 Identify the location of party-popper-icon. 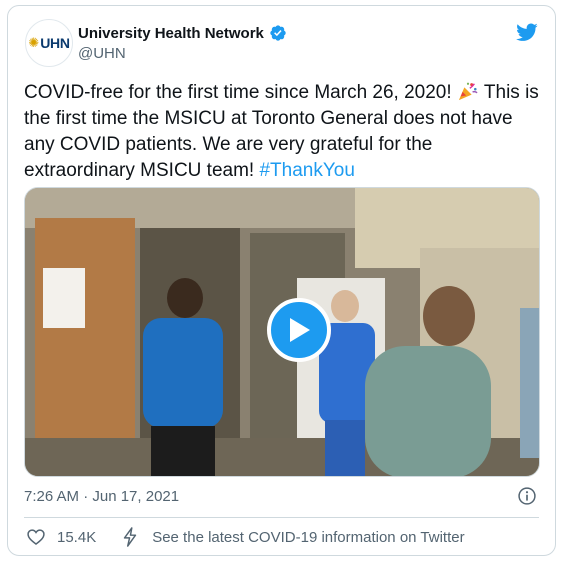
(468, 91).